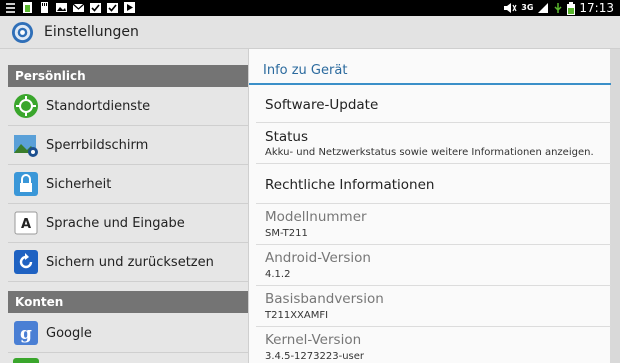  I want to click on sidebar-item-language-input: A Sprache und Eingabe, so click(128, 223).